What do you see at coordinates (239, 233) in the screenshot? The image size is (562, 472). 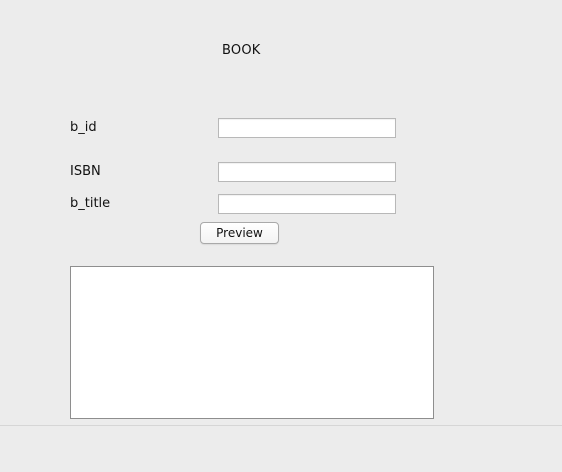 I see `preview-button: Preview` at bounding box center [239, 233].